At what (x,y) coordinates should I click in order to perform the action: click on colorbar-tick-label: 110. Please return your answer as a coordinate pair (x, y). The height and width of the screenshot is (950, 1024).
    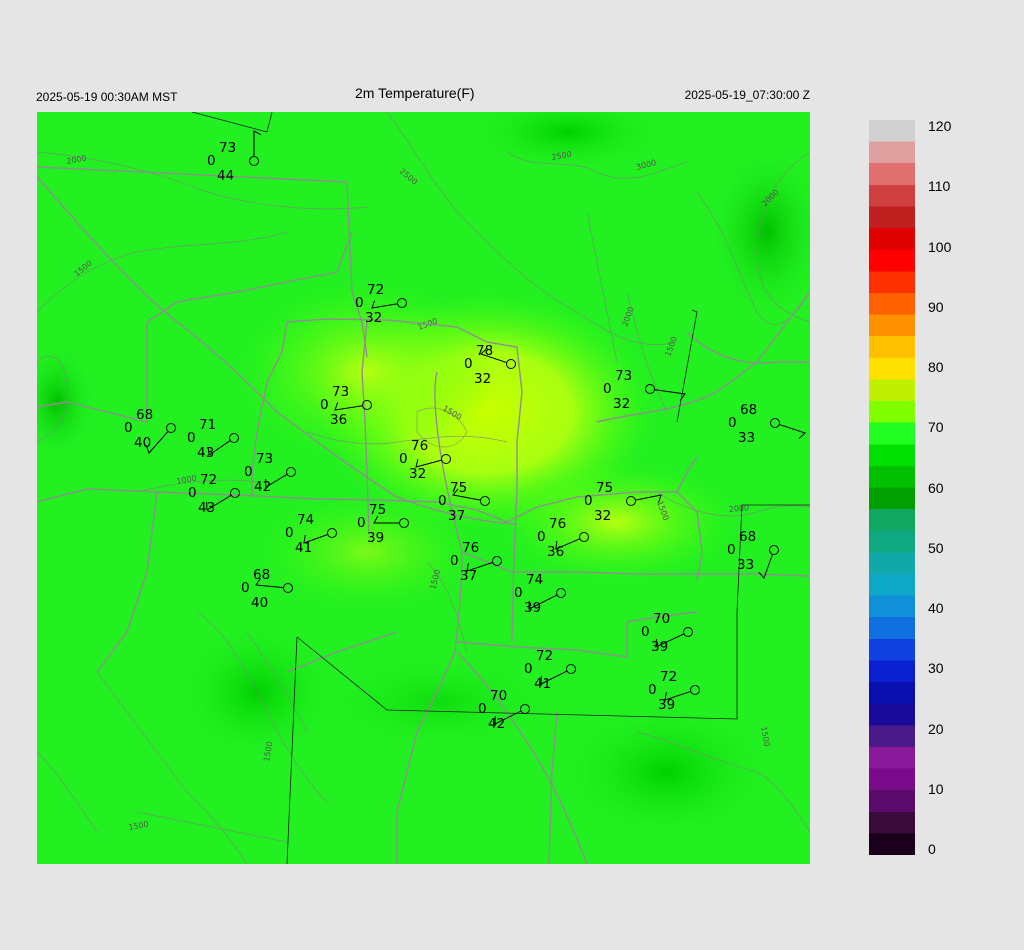
    Looking at the image, I should click on (939, 186).